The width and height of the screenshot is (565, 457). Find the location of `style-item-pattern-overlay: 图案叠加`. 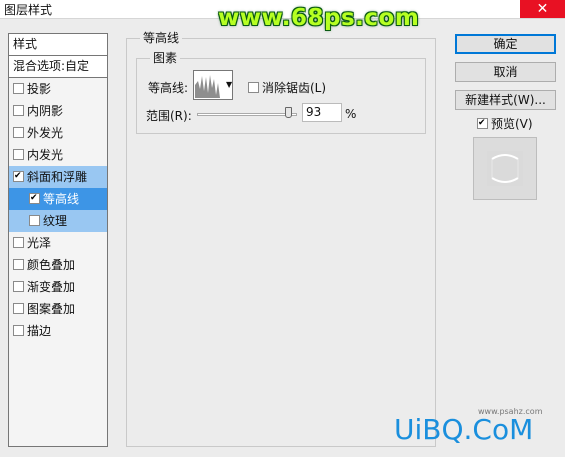

style-item-pattern-overlay: 图案叠加 is located at coordinates (58, 309).